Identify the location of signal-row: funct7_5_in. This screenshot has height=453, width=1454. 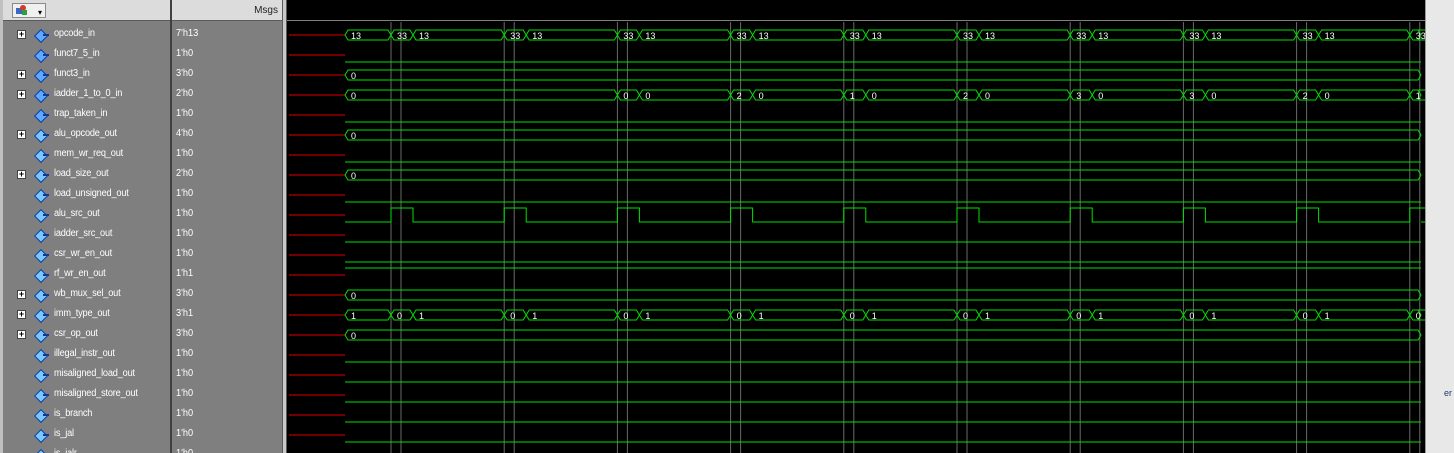
(86, 55).